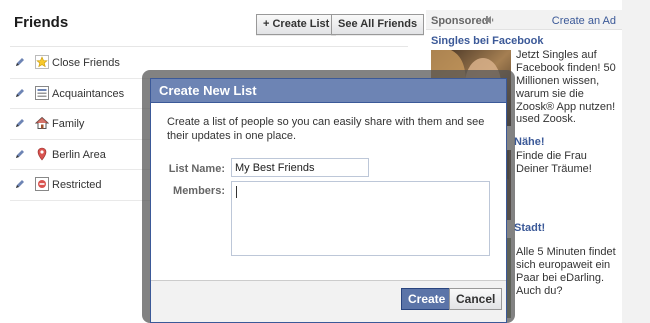  Describe the element at coordinates (584, 21) in the screenshot. I see `create-ad-link: Create an Ad` at that location.